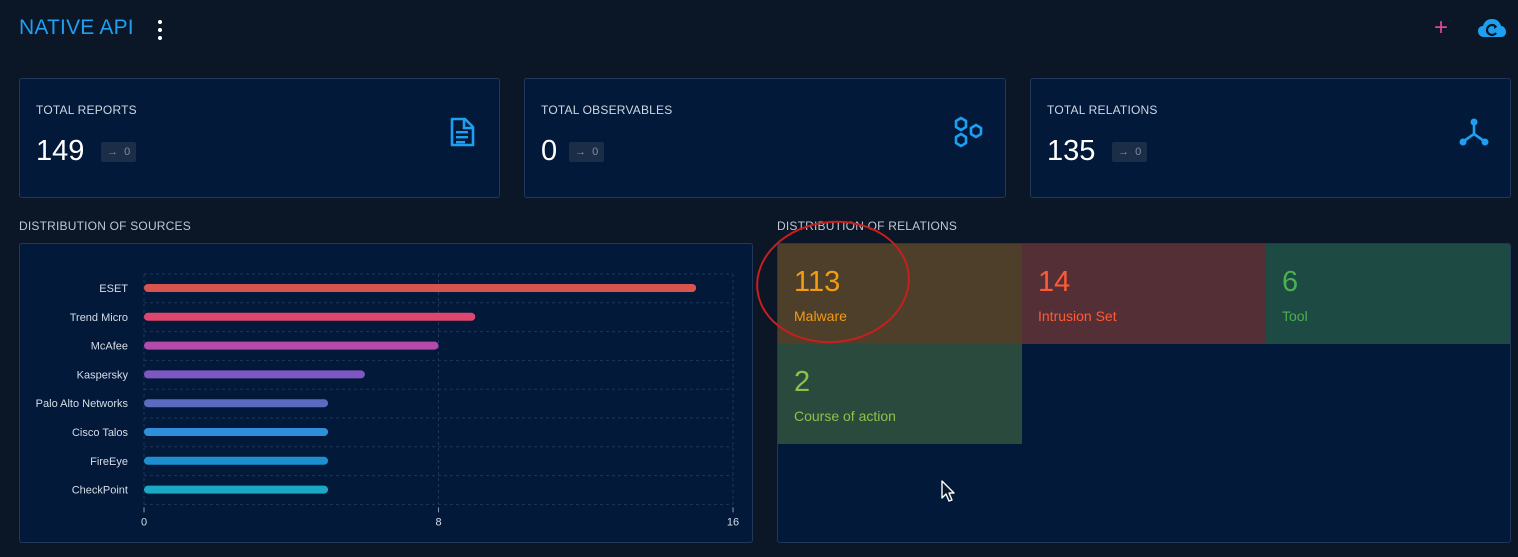 Image resolution: width=1518 pixels, height=557 pixels. I want to click on stat-value: 135, so click(1071, 151).